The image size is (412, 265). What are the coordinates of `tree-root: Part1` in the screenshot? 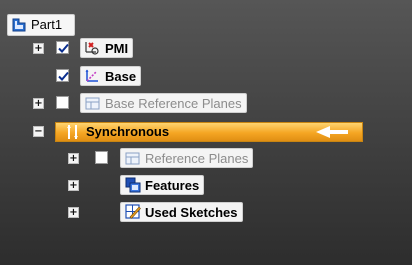 It's located at (41, 25).